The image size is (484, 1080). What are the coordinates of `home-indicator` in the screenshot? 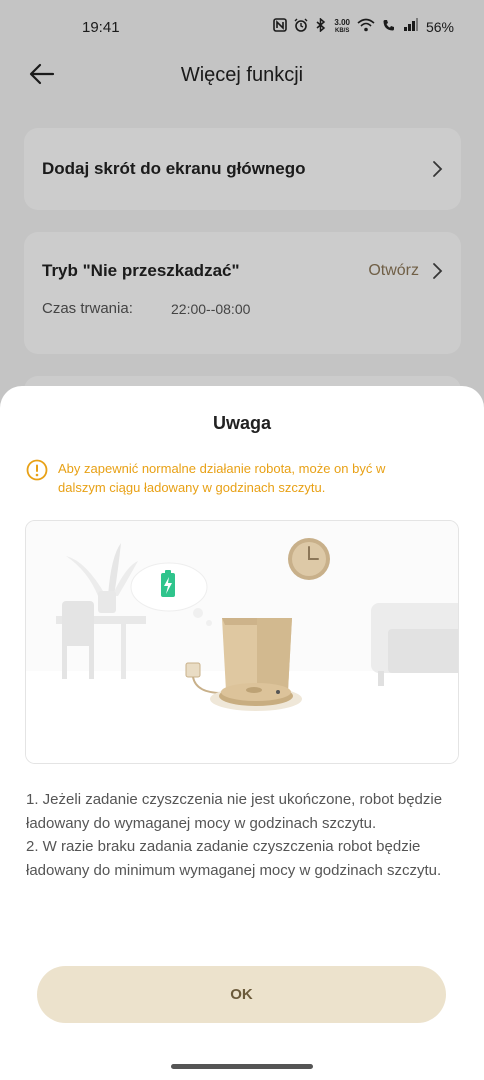 It's located at (242, 1066).